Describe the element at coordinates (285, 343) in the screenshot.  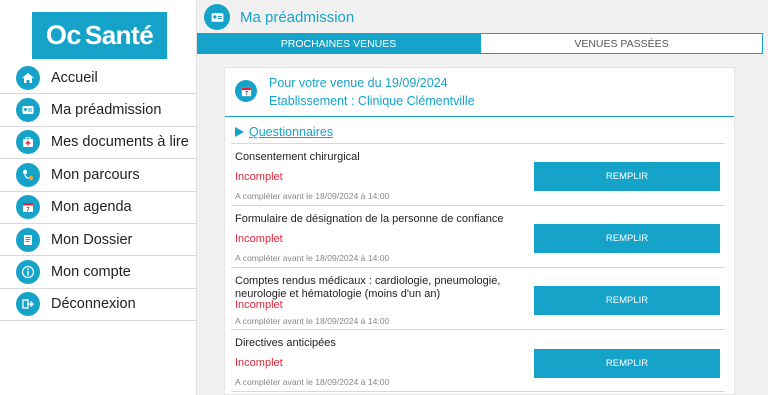
I see `questionnaire-name: Directives anticipées` at that location.